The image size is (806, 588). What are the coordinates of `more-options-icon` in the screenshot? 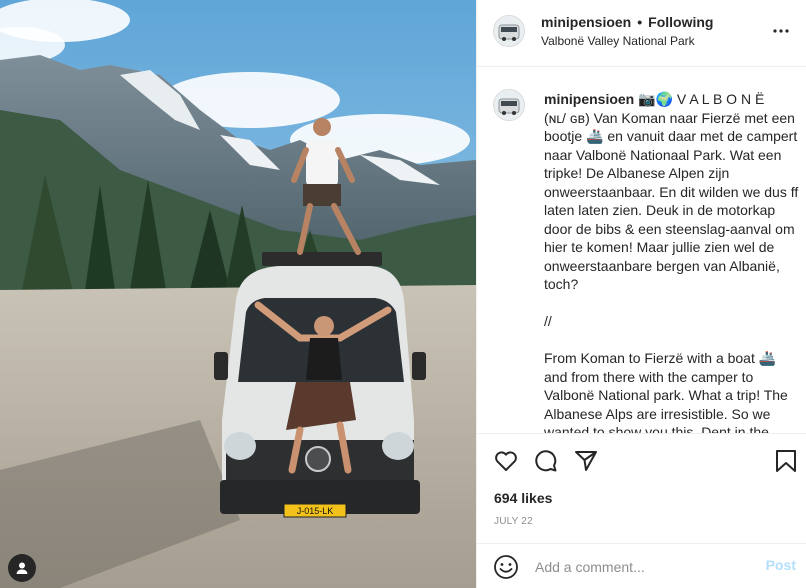 It's located at (781, 31).